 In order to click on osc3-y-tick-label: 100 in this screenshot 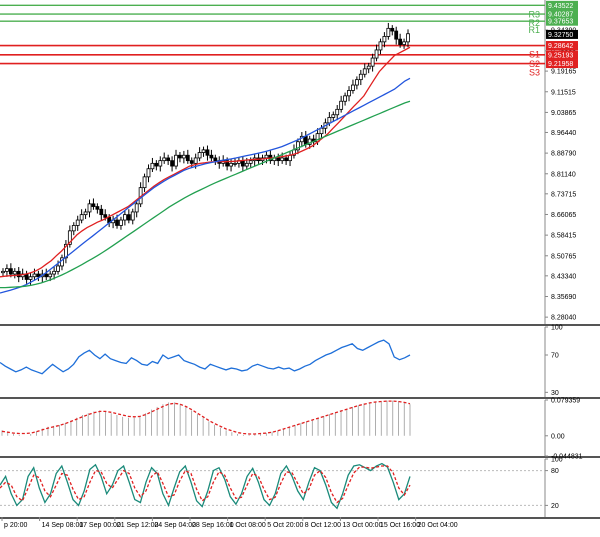, I will do `click(557, 460)`.